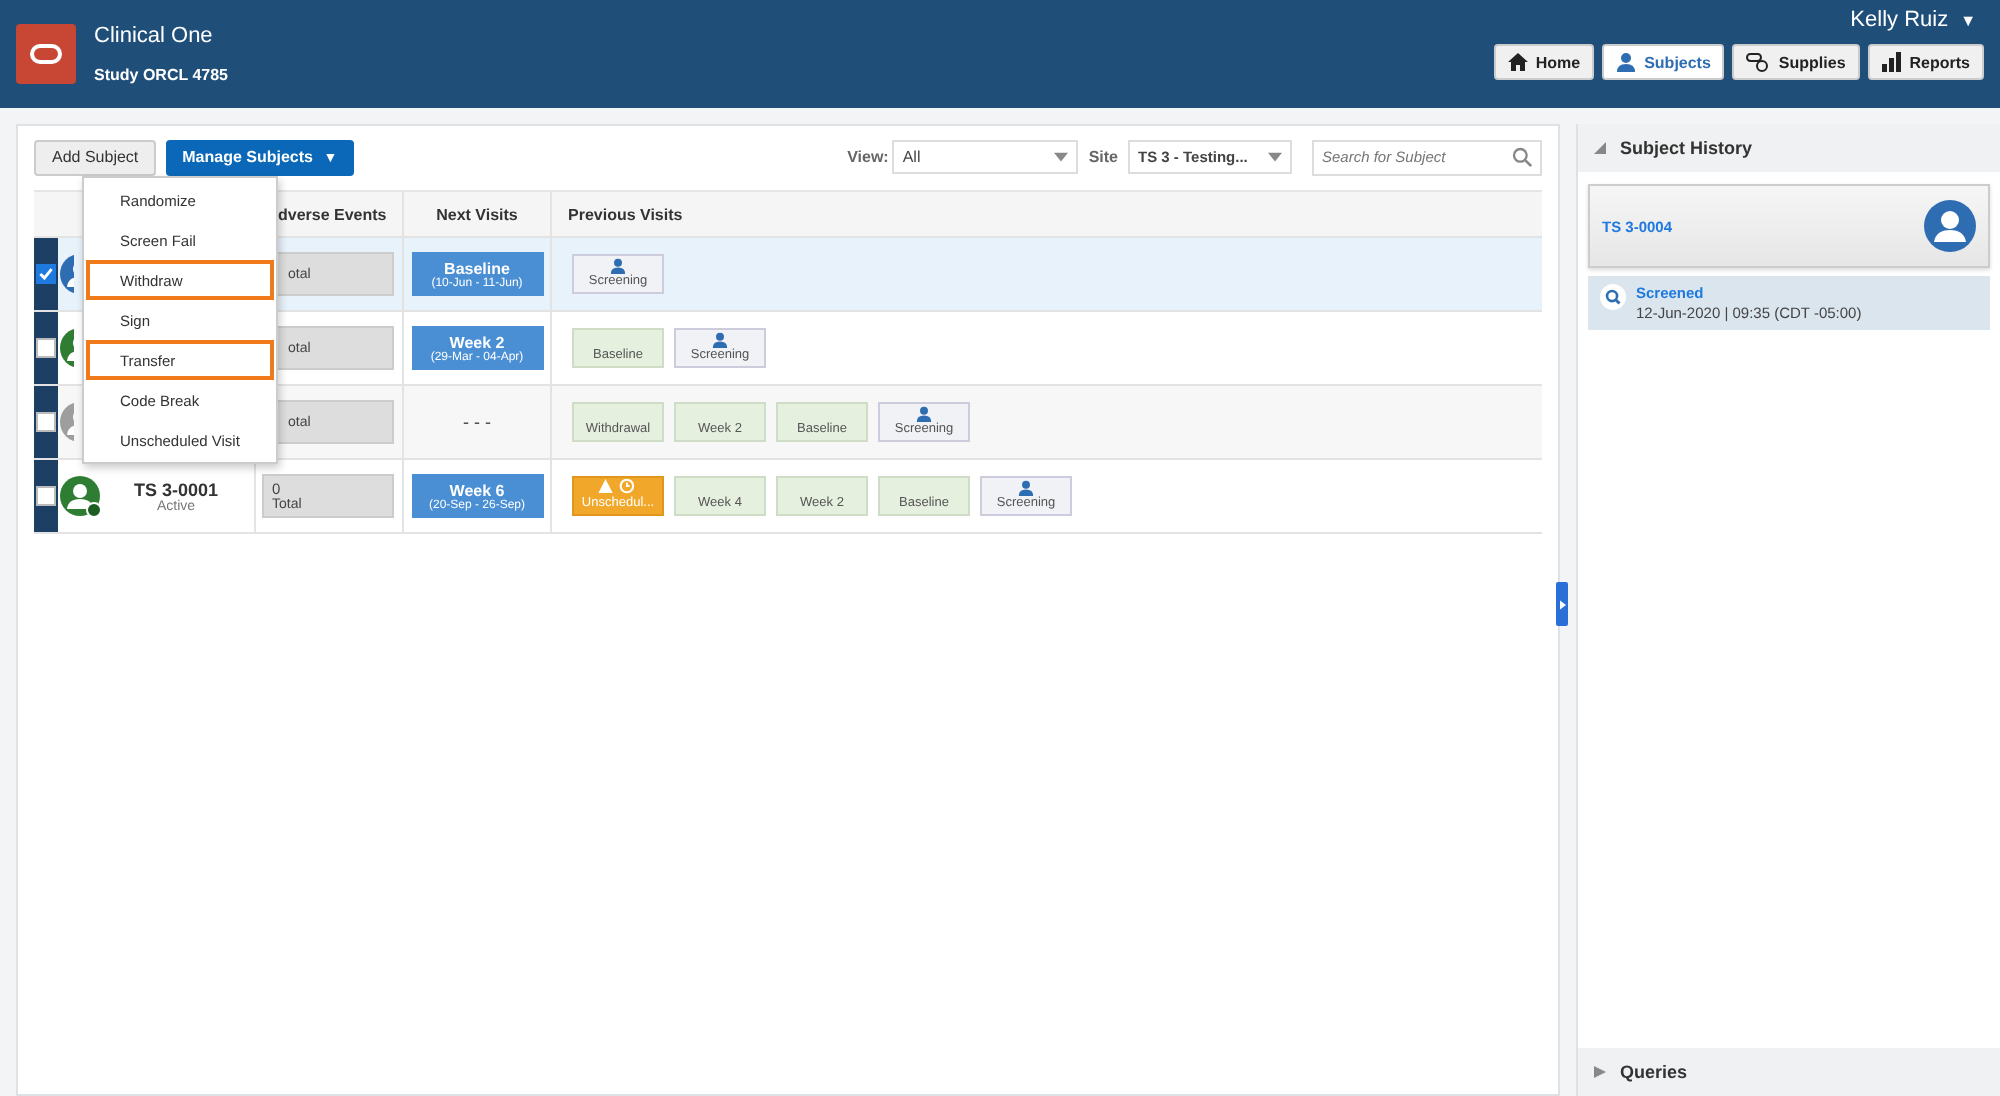 This screenshot has height=1096, width=2000. I want to click on bar-chart-icon, so click(1891, 62).